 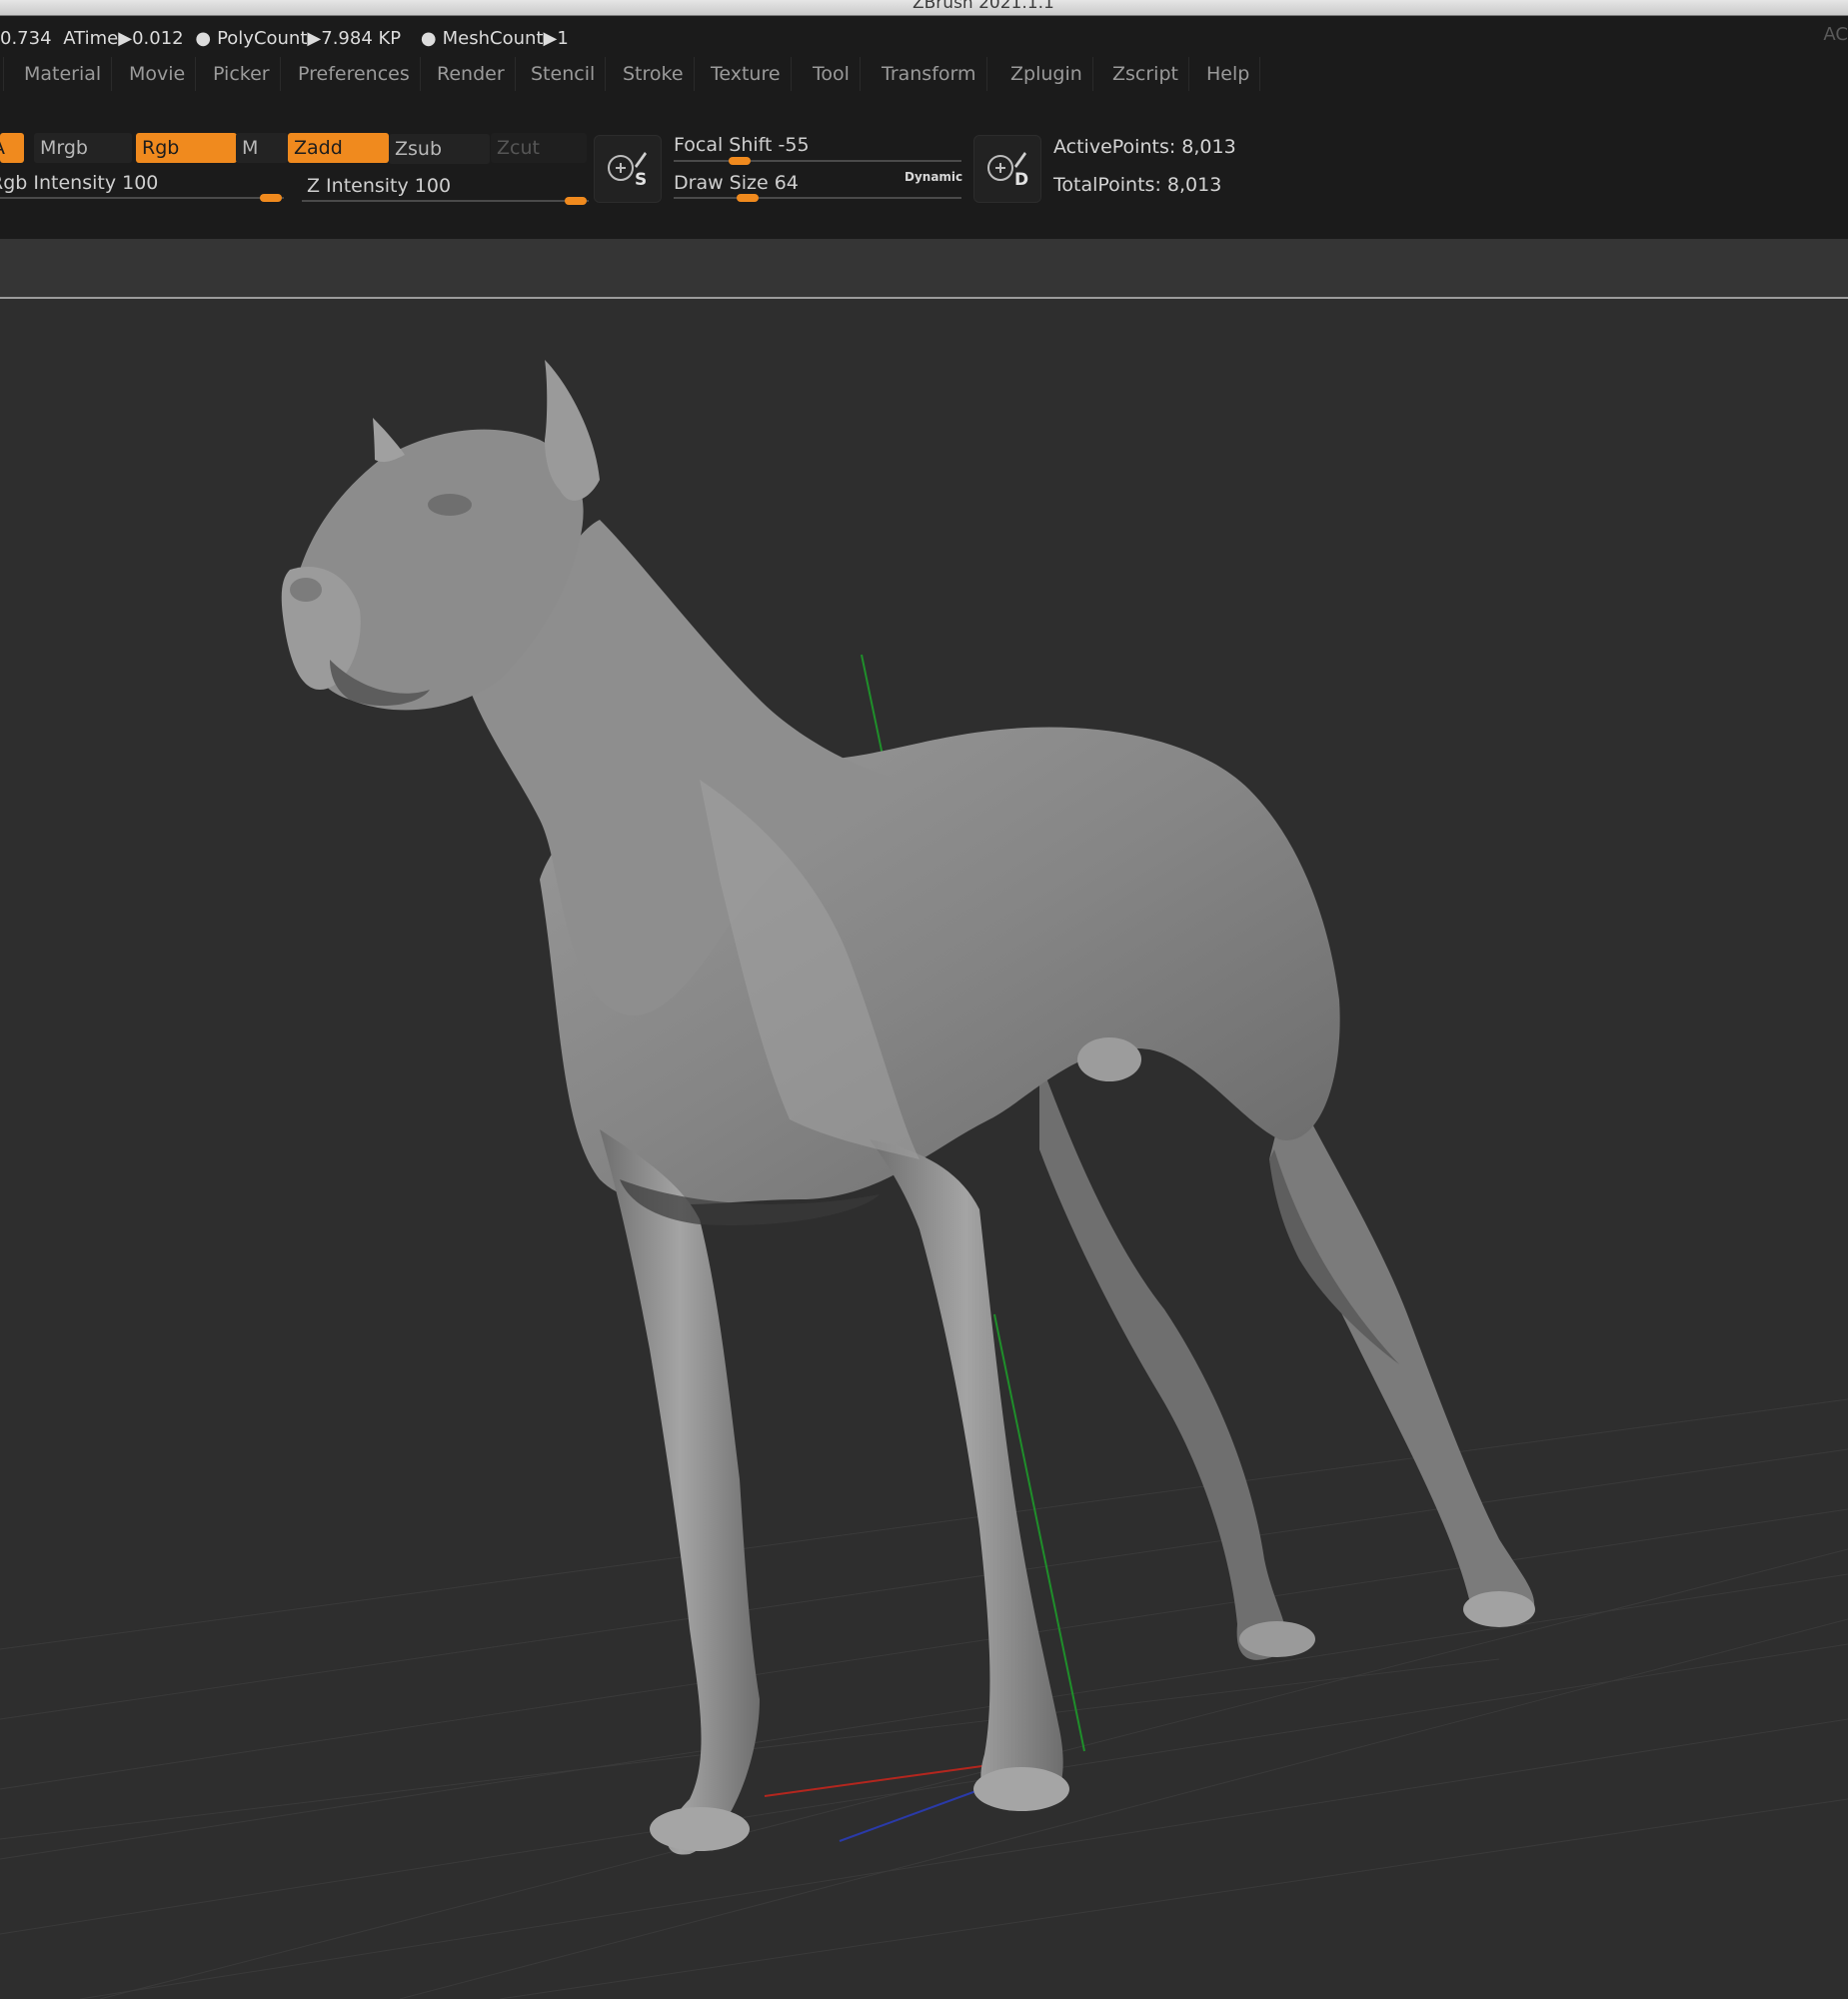 What do you see at coordinates (26, 39) in the screenshot?
I see `time-value: 0.734` at bounding box center [26, 39].